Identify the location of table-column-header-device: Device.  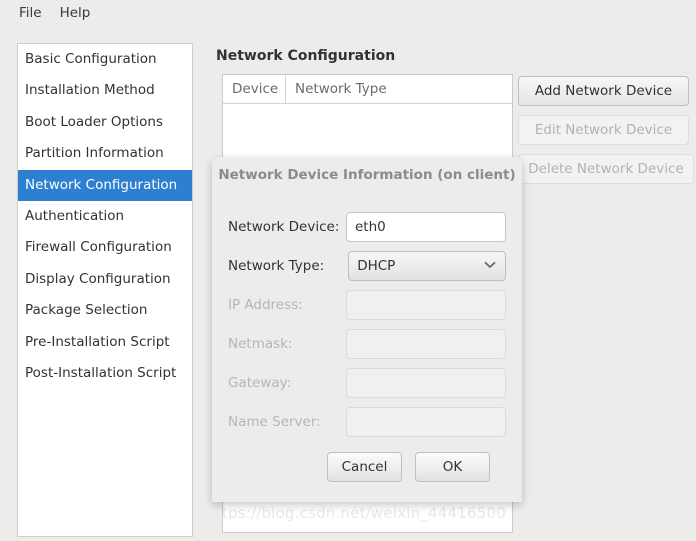
(254, 89).